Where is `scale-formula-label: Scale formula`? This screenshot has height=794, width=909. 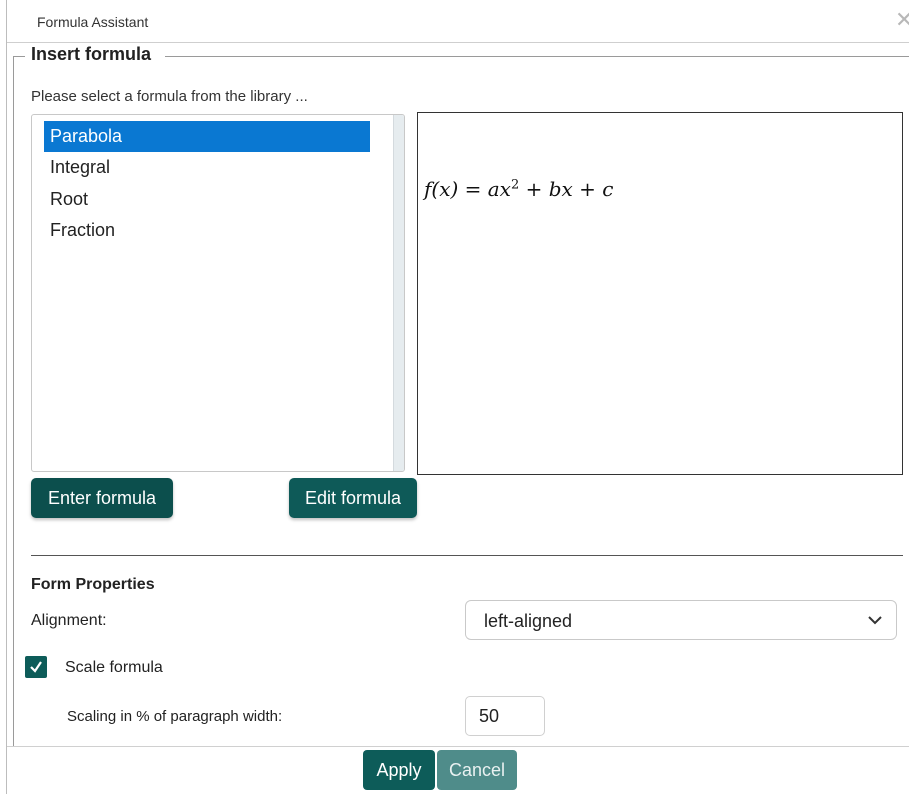 scale-formula-label: Scale formula is located at coordinates (114, 667).